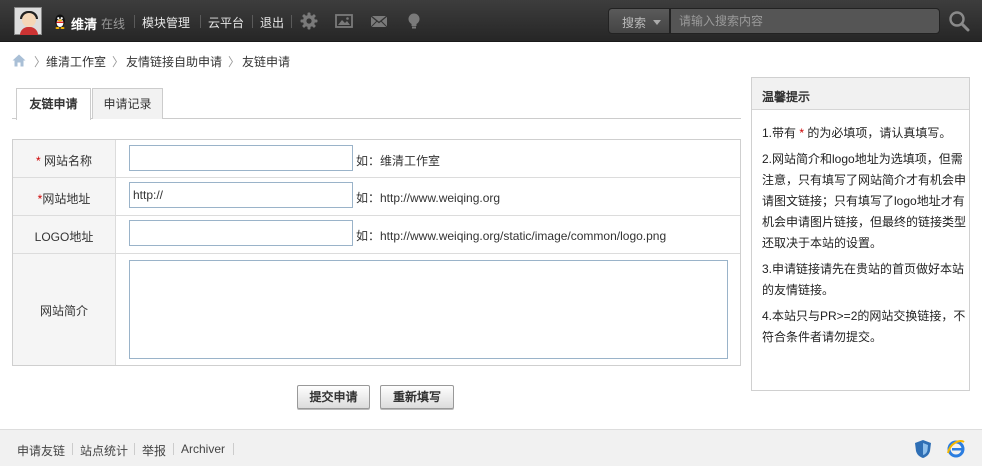  Describe the element at coordinates (84, 23) in the screenshot. I see `username: 维清` at that location.